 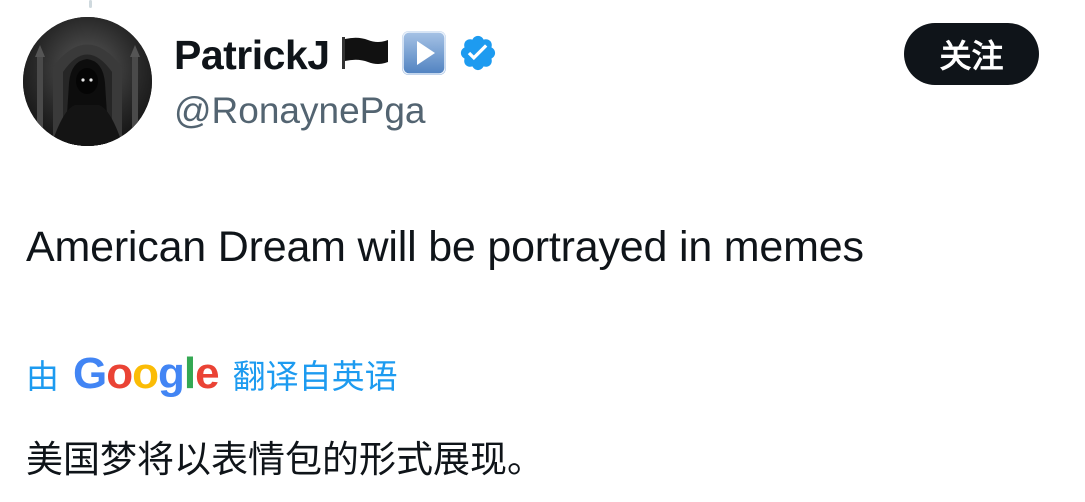 I want to click on google-logo-letter: e, so click(x=207, y=373).